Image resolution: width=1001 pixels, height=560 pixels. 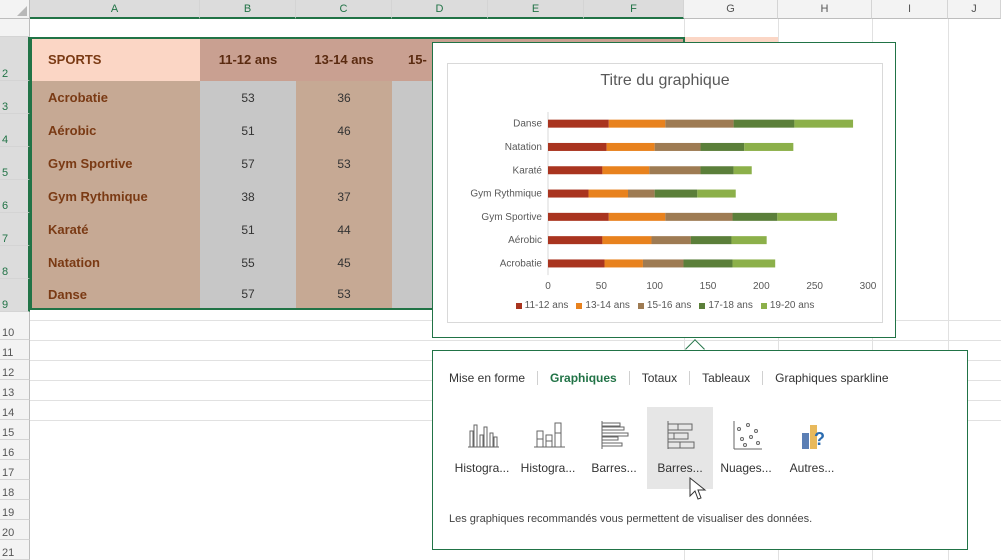 What do you see at coordinates (654, 286) in the screenshot?
I see `chart-x-tick-label: 100` at bounding box center [654, 286].